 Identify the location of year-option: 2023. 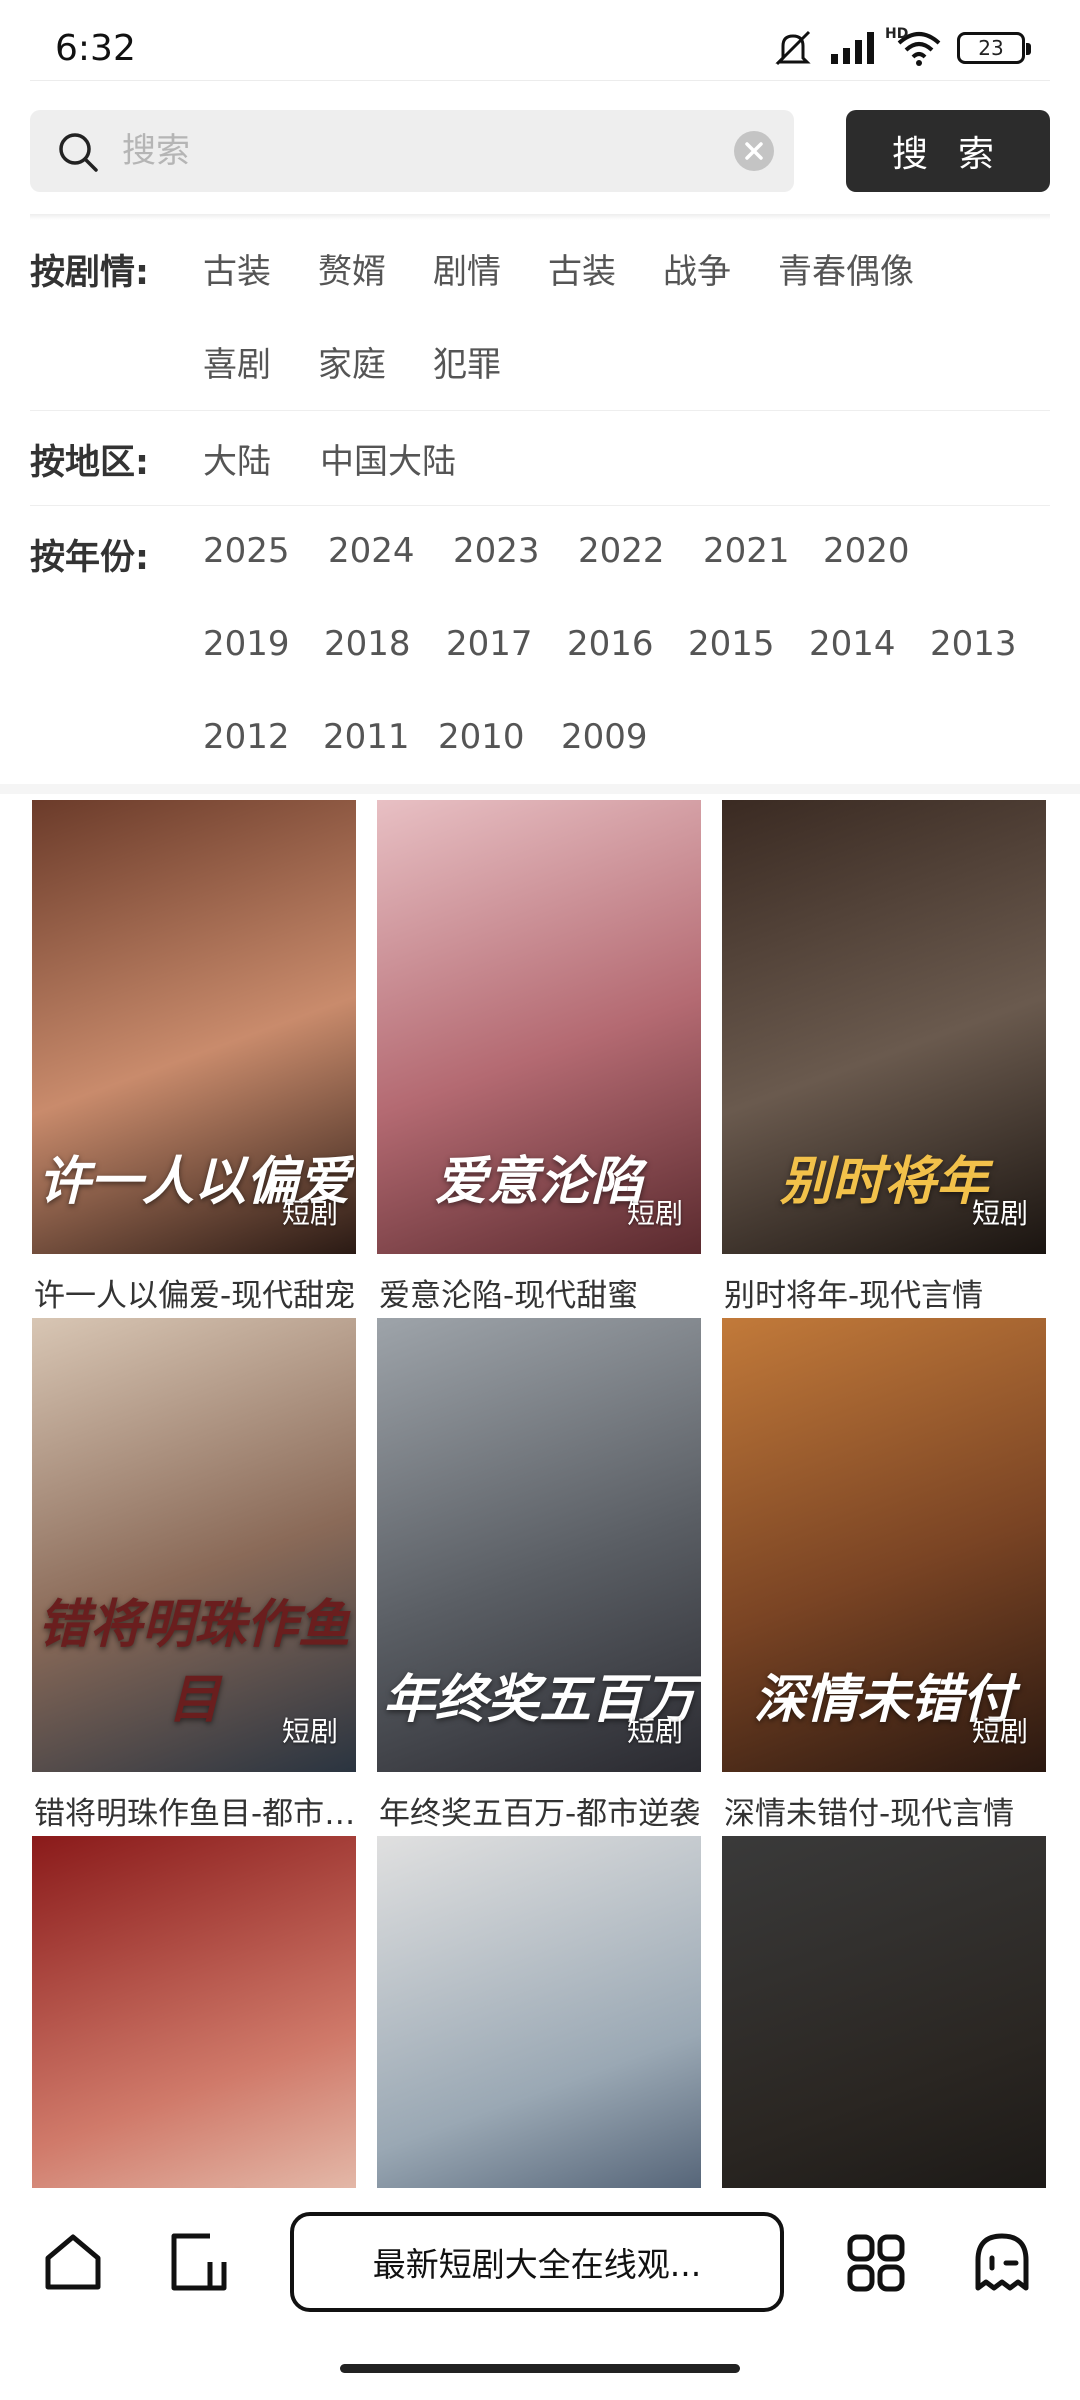
(496, 551).